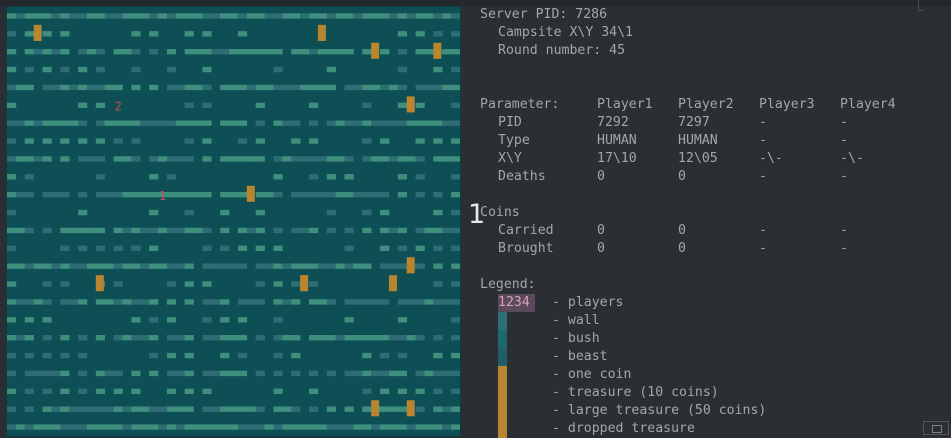 The width and height of the screenshot is (951, 438). What do you see at coordinates (698, 140) in the screenshot?
I see `param-cell: HUMAN` at bounding box center [698, 140].